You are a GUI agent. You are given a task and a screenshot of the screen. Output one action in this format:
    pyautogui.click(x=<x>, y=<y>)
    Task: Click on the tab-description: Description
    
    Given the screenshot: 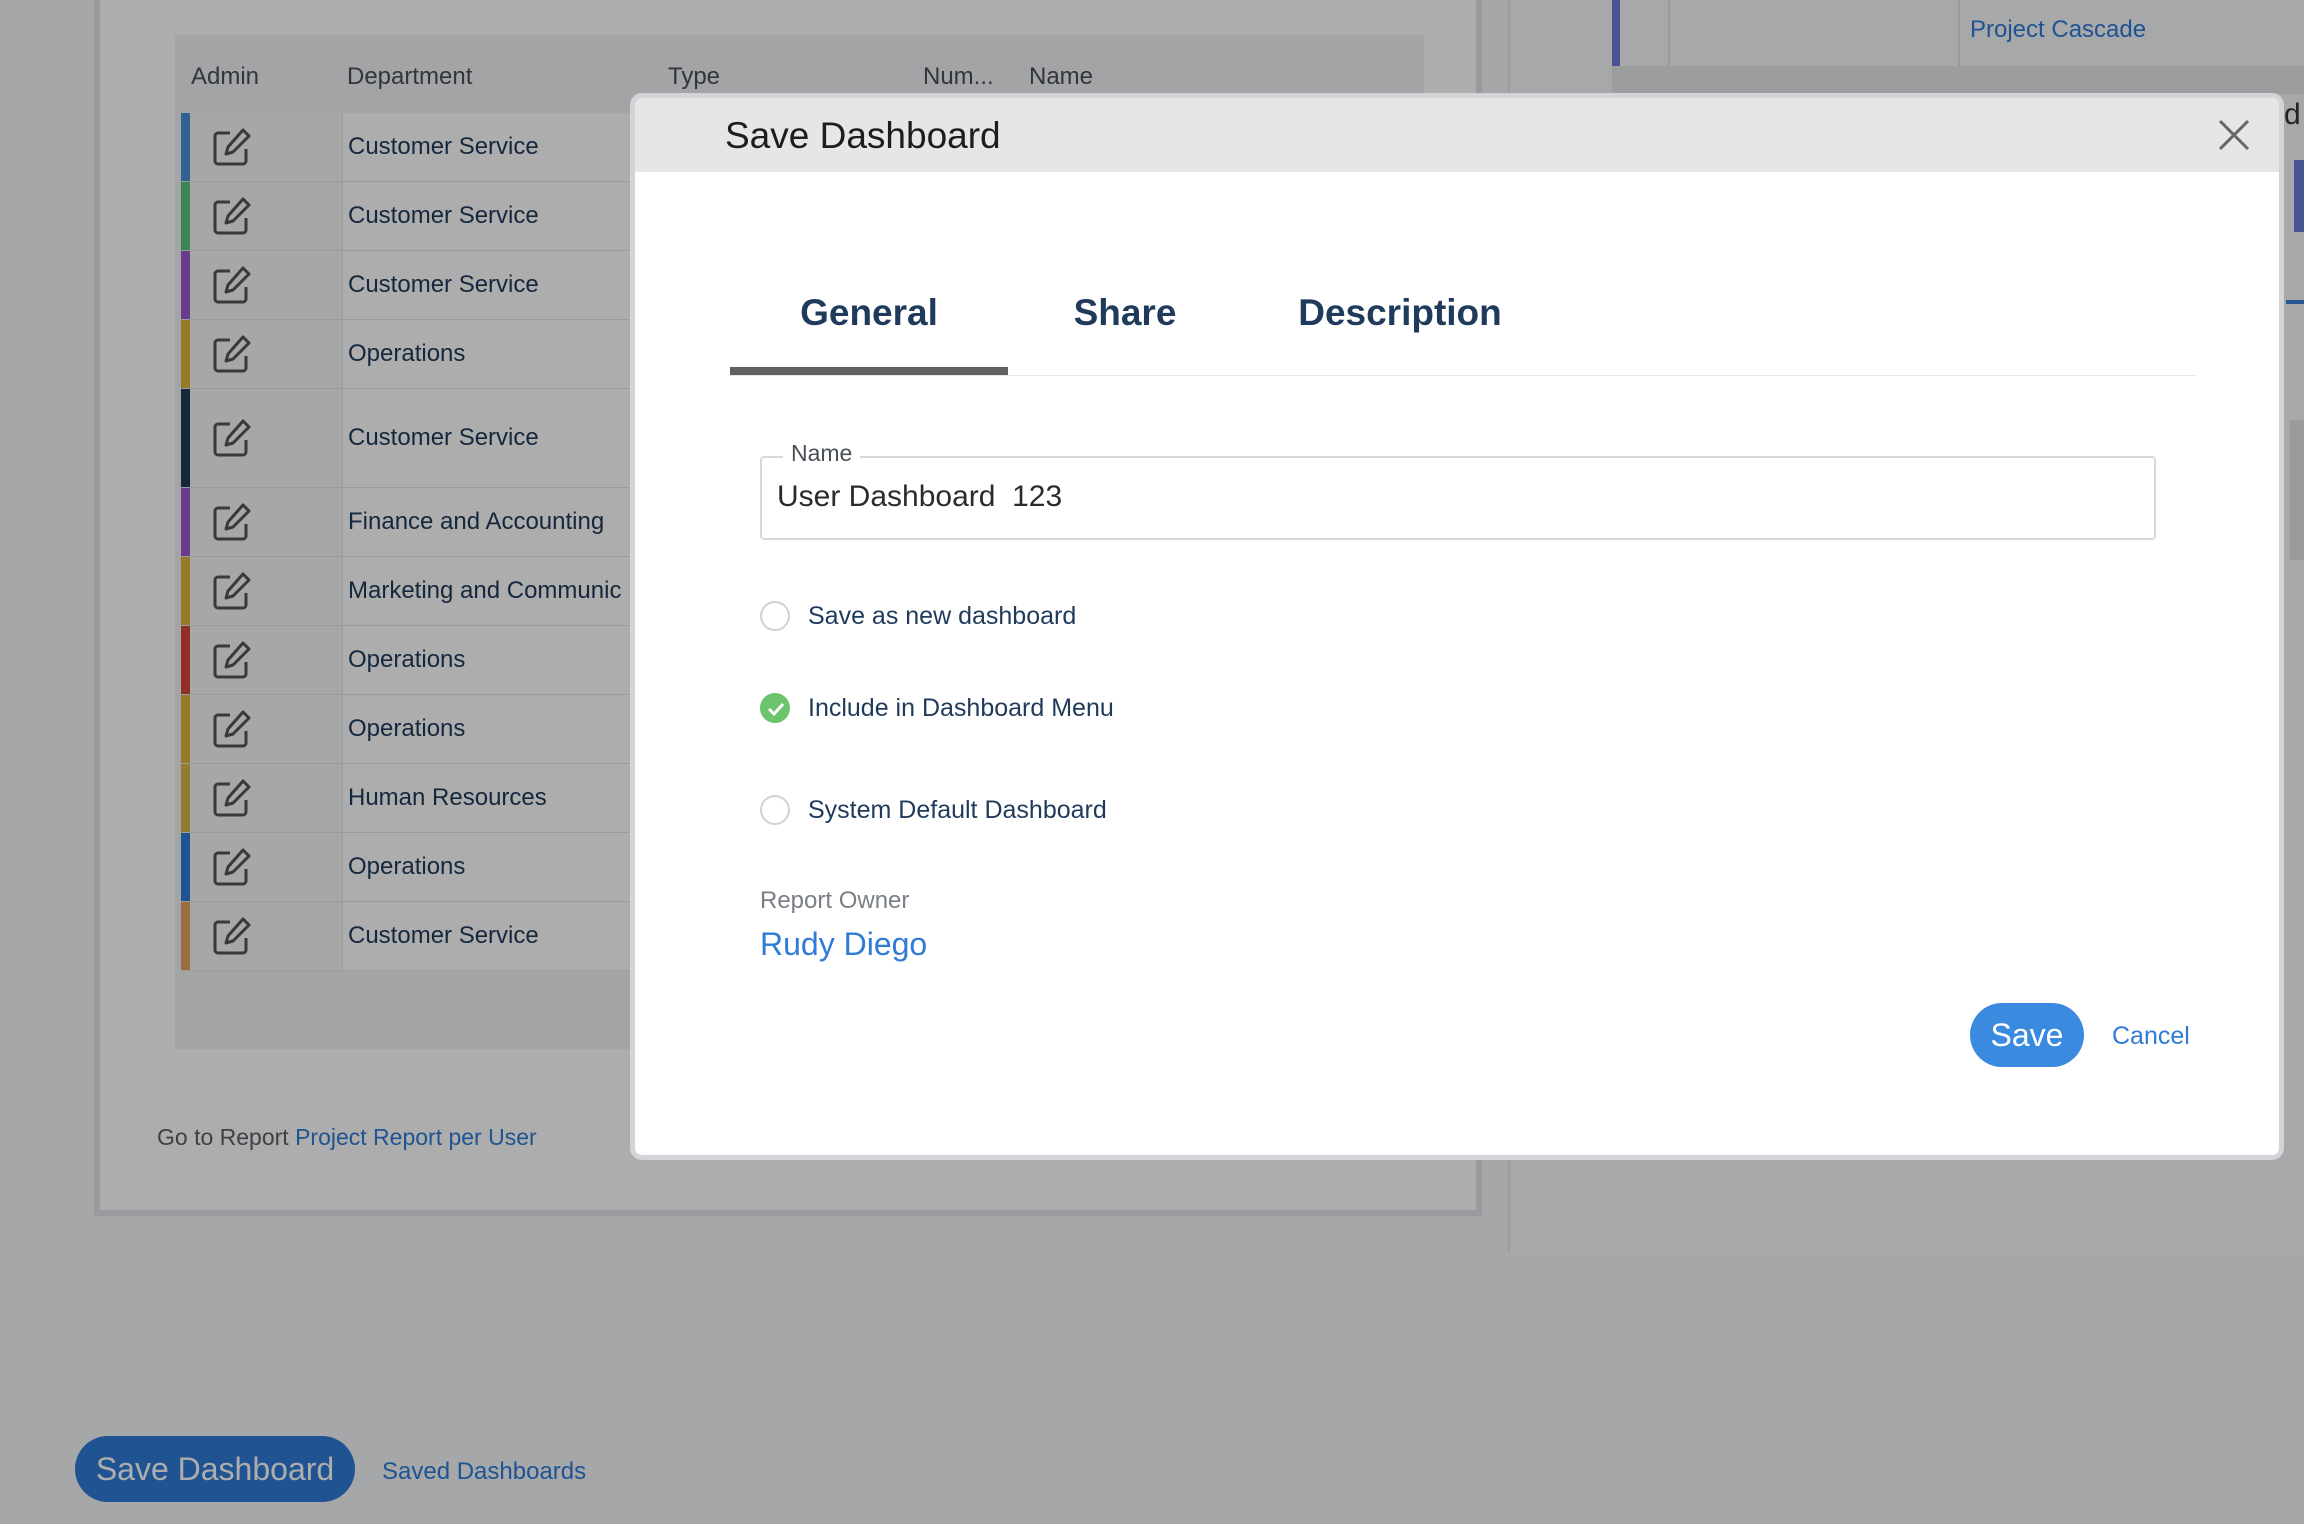 What is the action you would take?
    pyautogui.click(x=1400, y=329)
    